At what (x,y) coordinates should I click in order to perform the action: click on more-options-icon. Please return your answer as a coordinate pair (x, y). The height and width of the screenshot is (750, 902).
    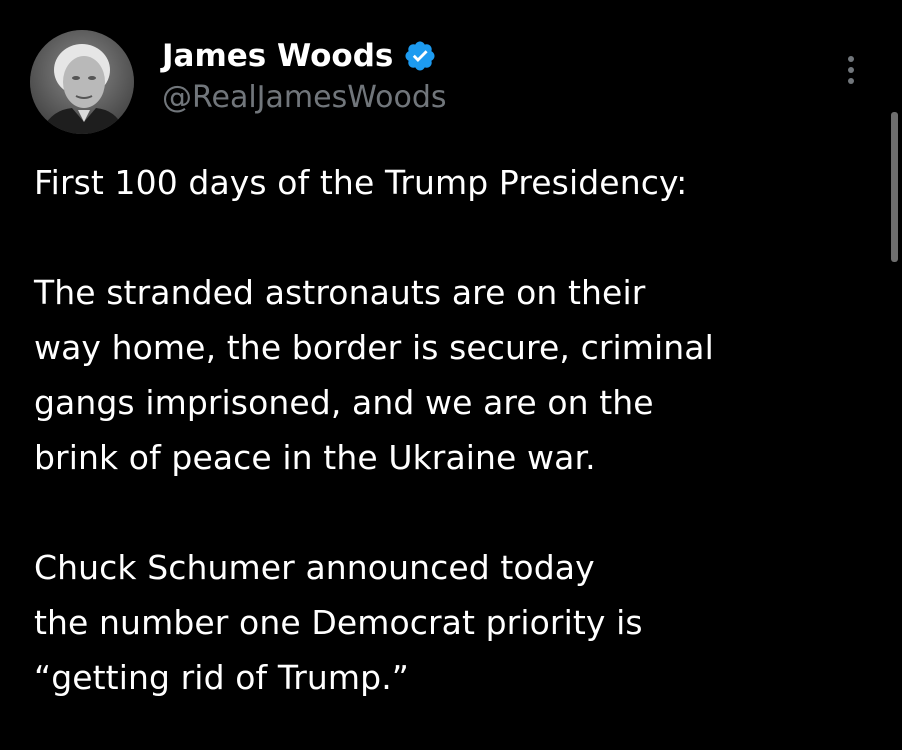
    Looking at the image, I should click on (851, 70).